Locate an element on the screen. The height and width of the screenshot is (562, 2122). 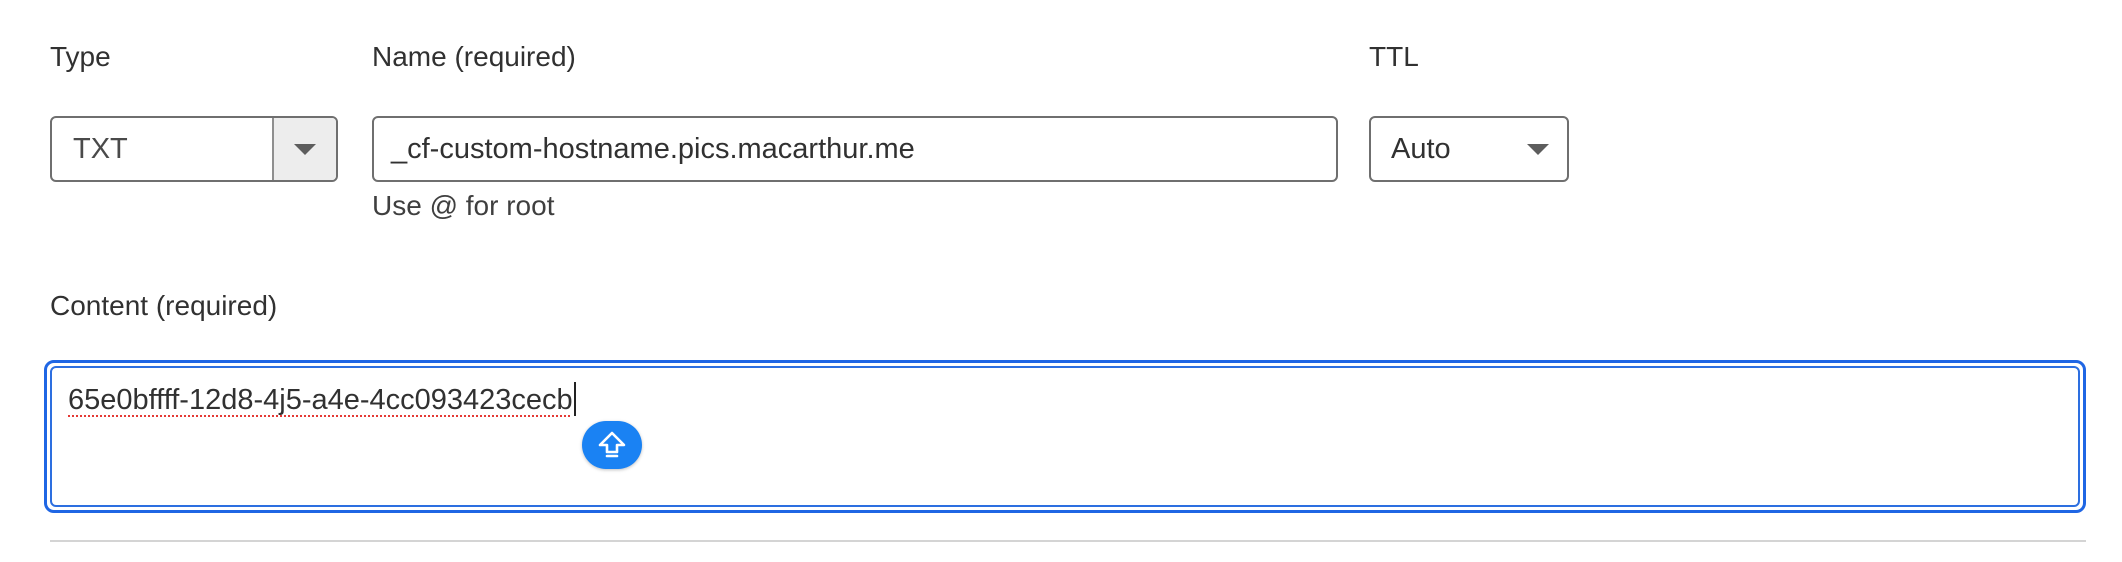
name-input: _cf-custom-hostname.pics.macarthur.me is located at coordinates (855, 149).